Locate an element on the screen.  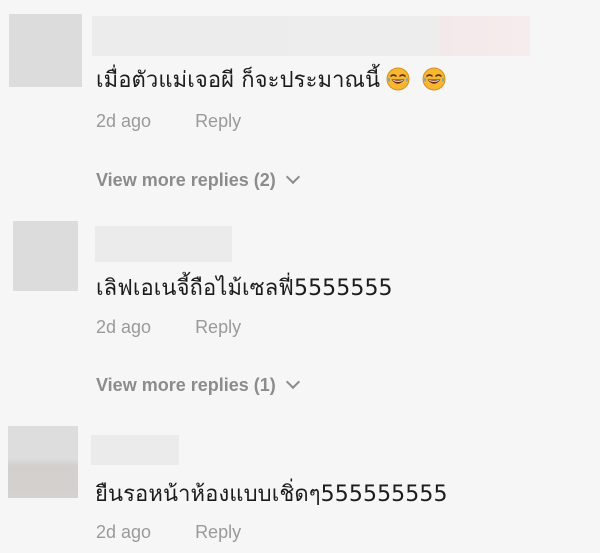
view-more-replies-label: View more replies (1) is located at coordinates (186, 385).